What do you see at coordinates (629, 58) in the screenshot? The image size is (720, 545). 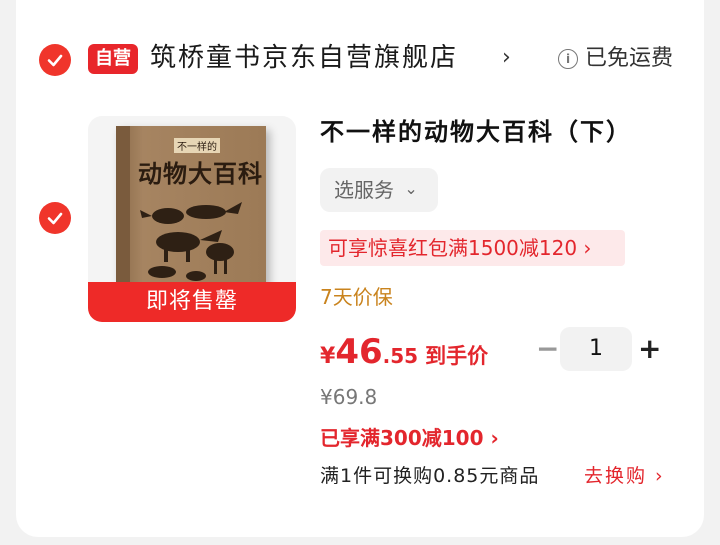 I see `shipping-status: 已免运费` at bounding box center [629, 58].